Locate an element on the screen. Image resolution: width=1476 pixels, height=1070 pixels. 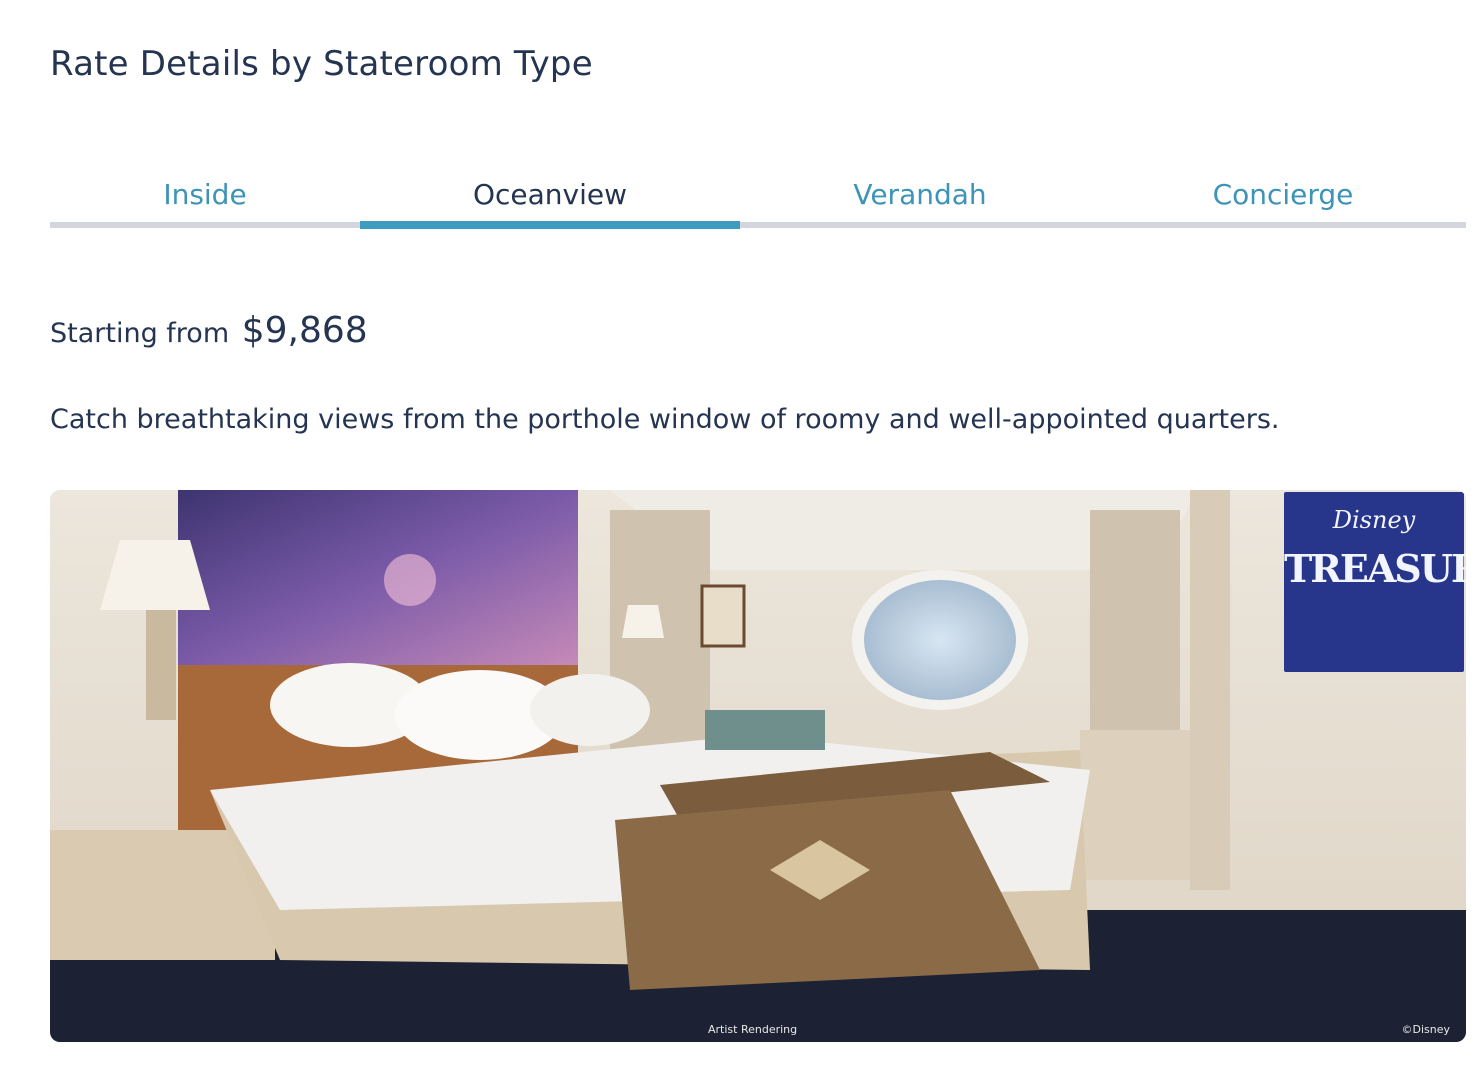
tab-oceanview: Oceanview is located at coordinates (550, 194).